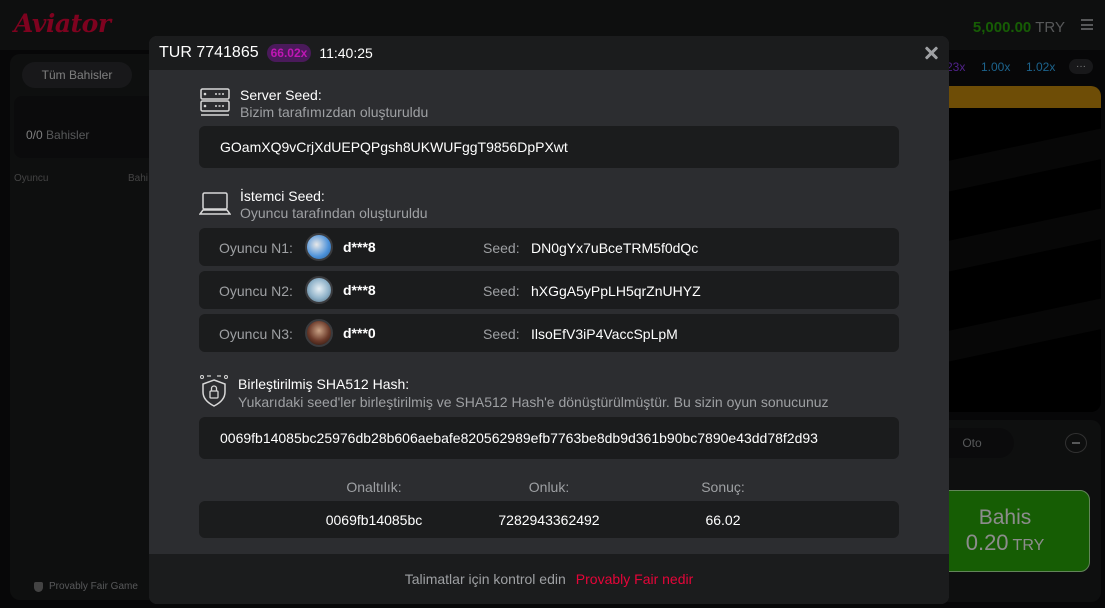 Image resolution: width=1105 pixels, height=608 pixels. I want to click on decimal-value: 7282943362492, so click(549, 520).